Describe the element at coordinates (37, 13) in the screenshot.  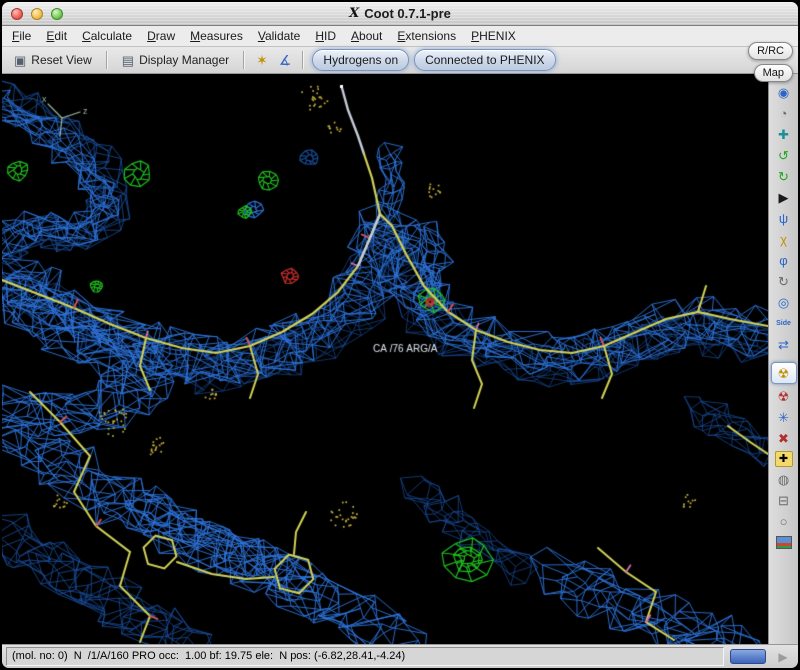
I see `minimize-button` at that location.